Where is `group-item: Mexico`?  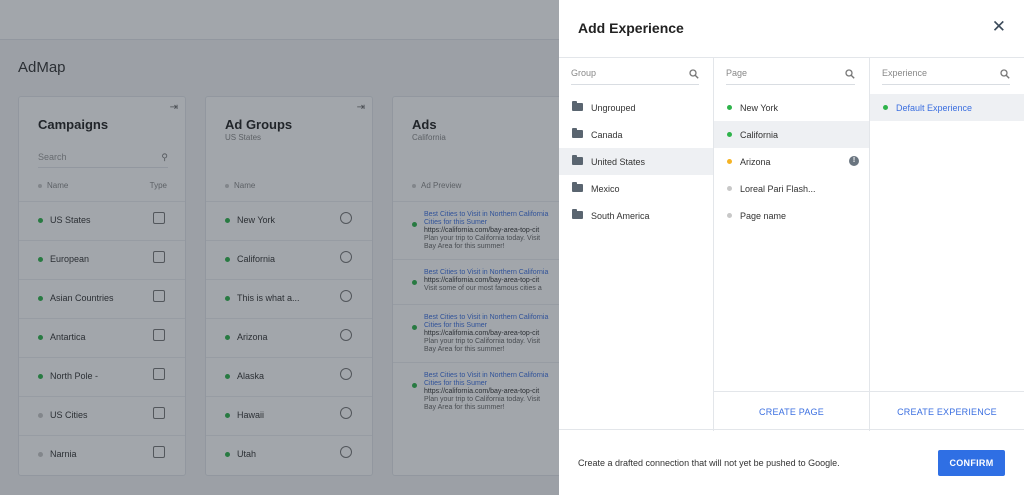 group-item: Mexico is located at coordinates (636, 188).